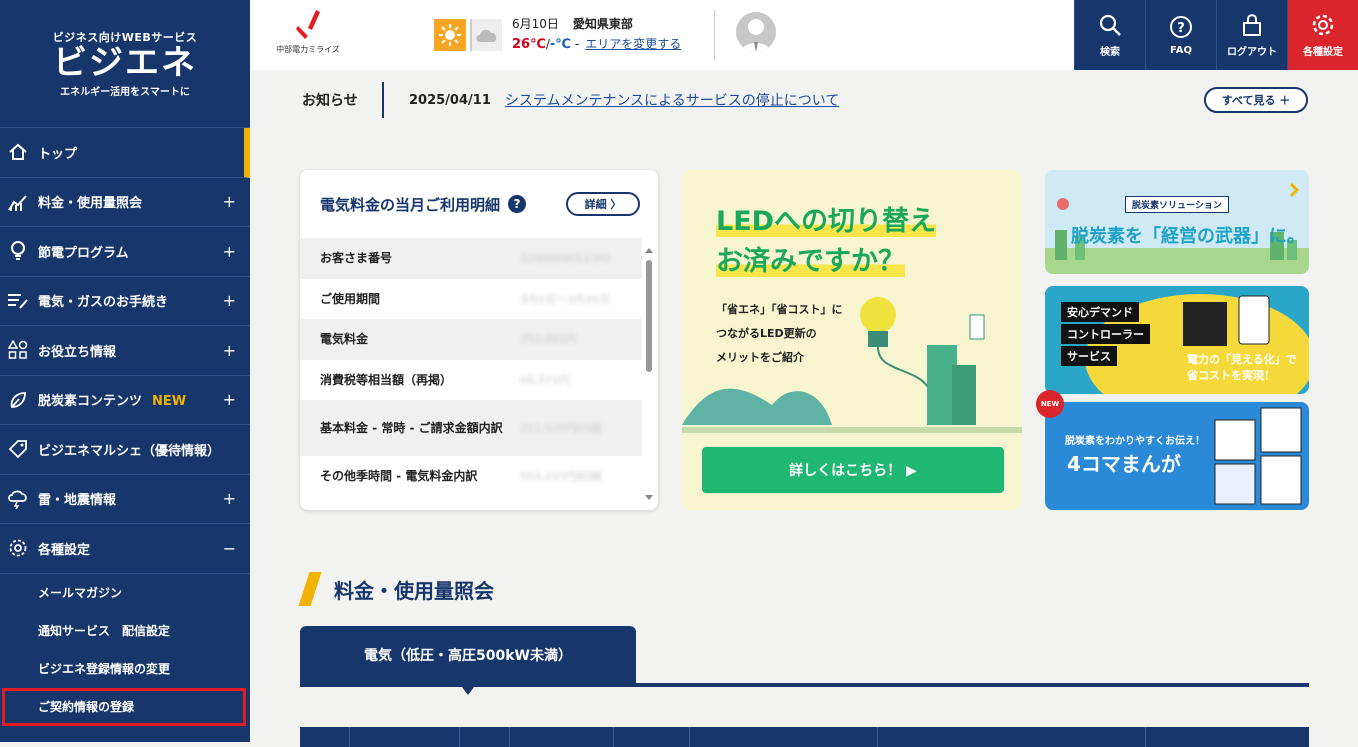 This screenshot has width=1358, height=747. Describe the element at coordinates (471, 339) in the screenshot. I see `table-row: 電気料金 752,881円` at that location.